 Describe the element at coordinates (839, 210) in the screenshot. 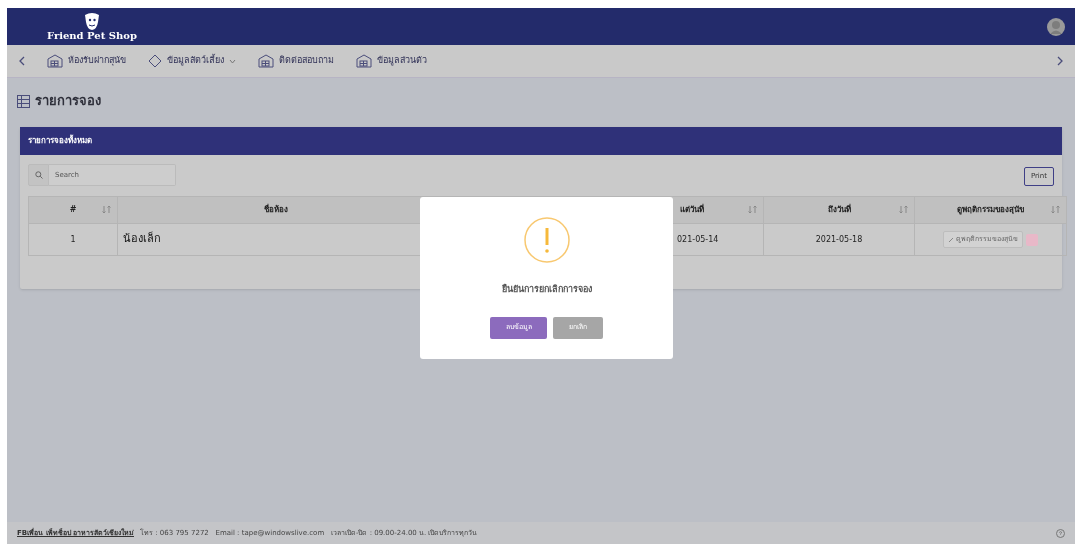

I see `column-header: ถึงวันที่` at that location.